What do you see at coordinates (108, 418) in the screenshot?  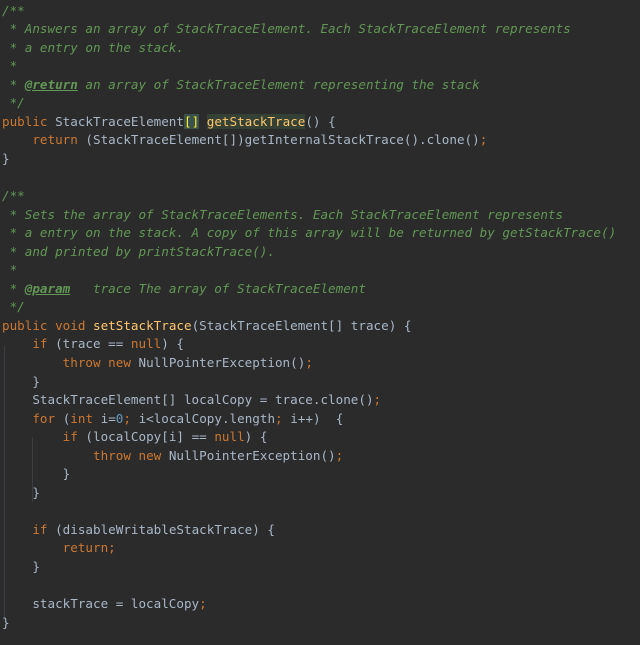 I see `code-token: i=` at bounding box center [108, 418].